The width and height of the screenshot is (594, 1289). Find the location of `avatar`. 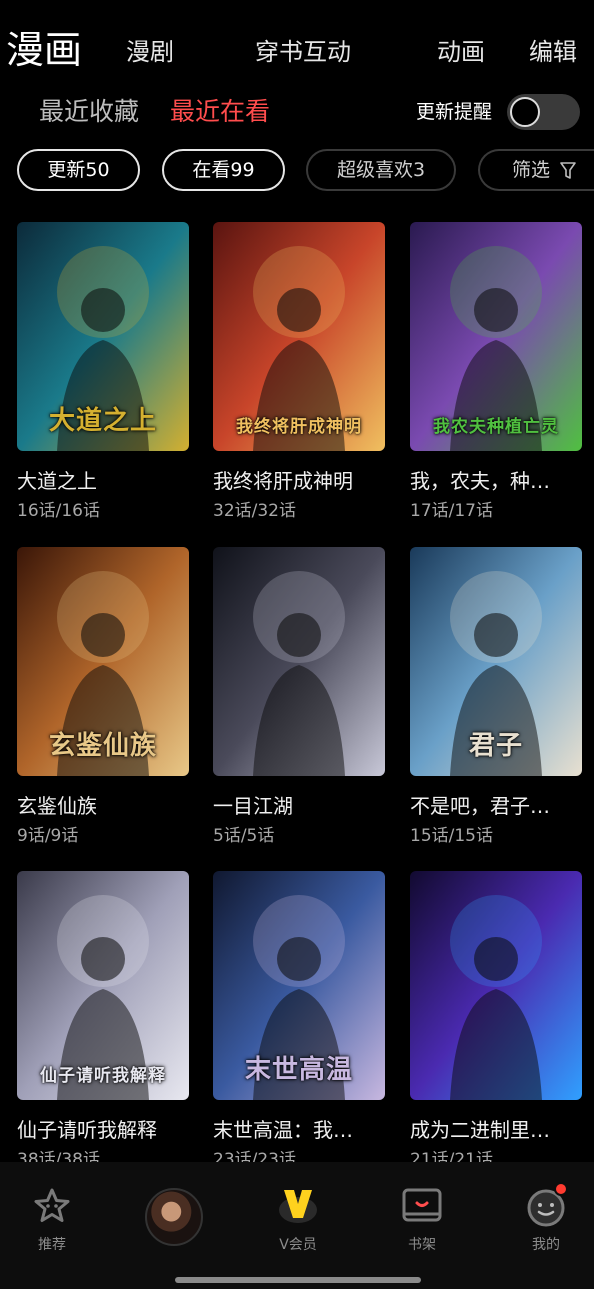

avatar is located at coordinates (174, 1217).